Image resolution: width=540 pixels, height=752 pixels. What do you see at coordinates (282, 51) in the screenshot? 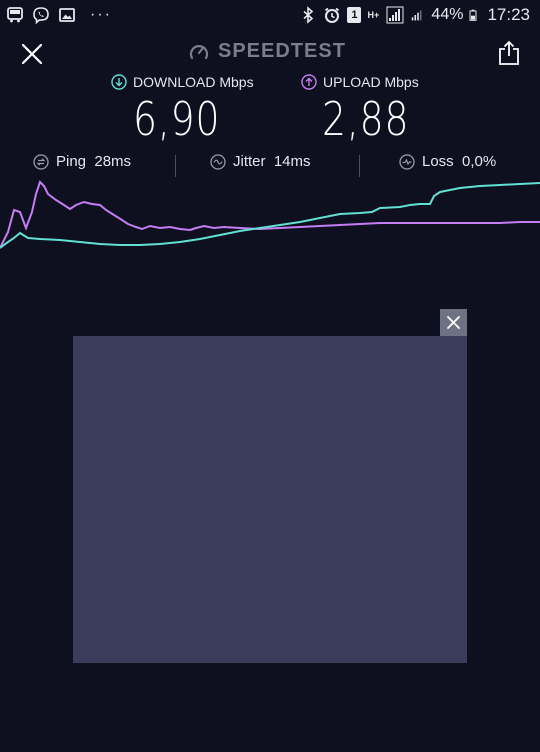
I see `page-title: SPEEDTEST` at bounding box center [282, 51].